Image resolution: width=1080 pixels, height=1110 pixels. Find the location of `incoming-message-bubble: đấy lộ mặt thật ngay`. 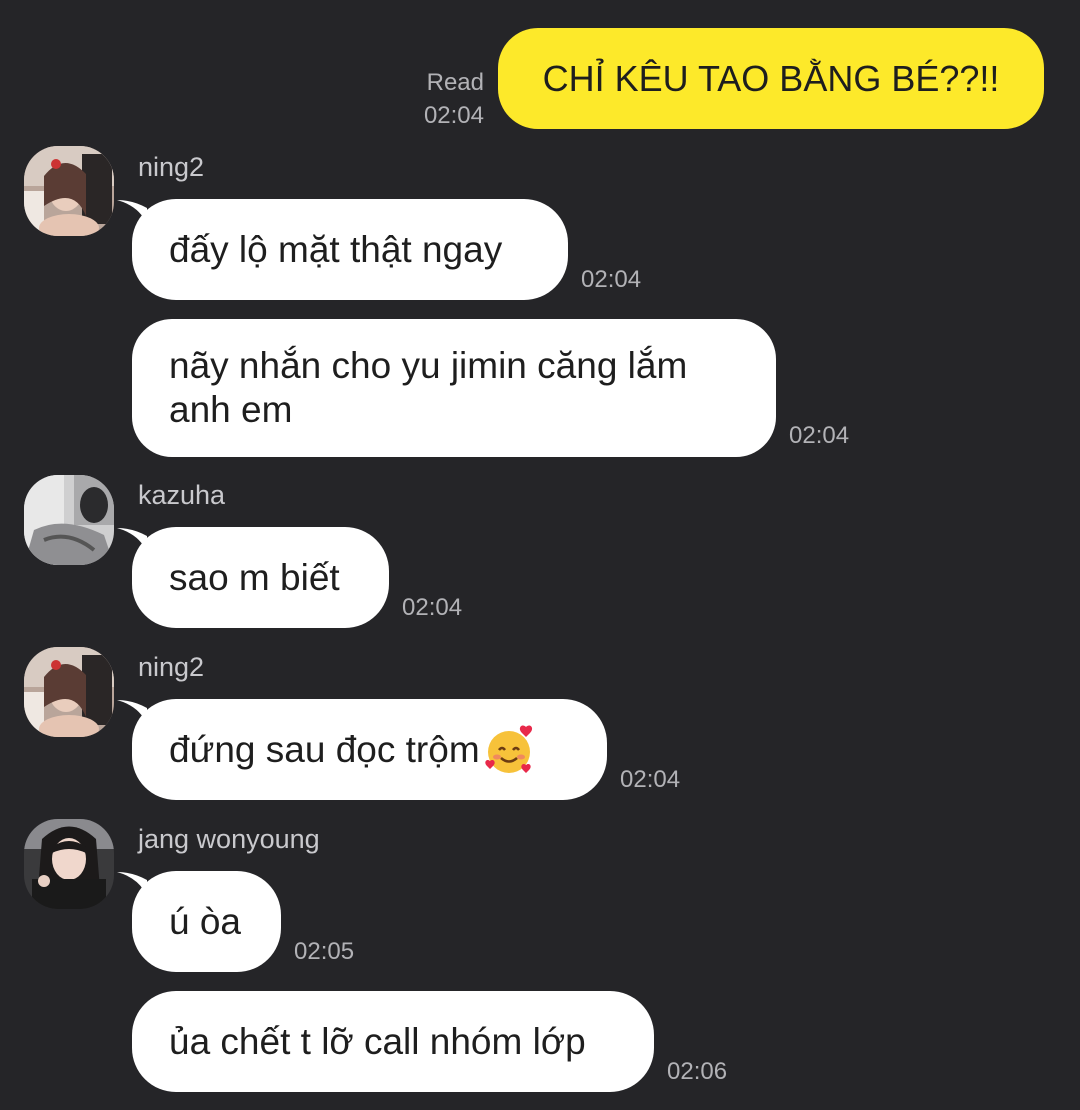

incoming-message-bubble: đấy lộ mặt thật ngay is located at coordinates (350, 249).